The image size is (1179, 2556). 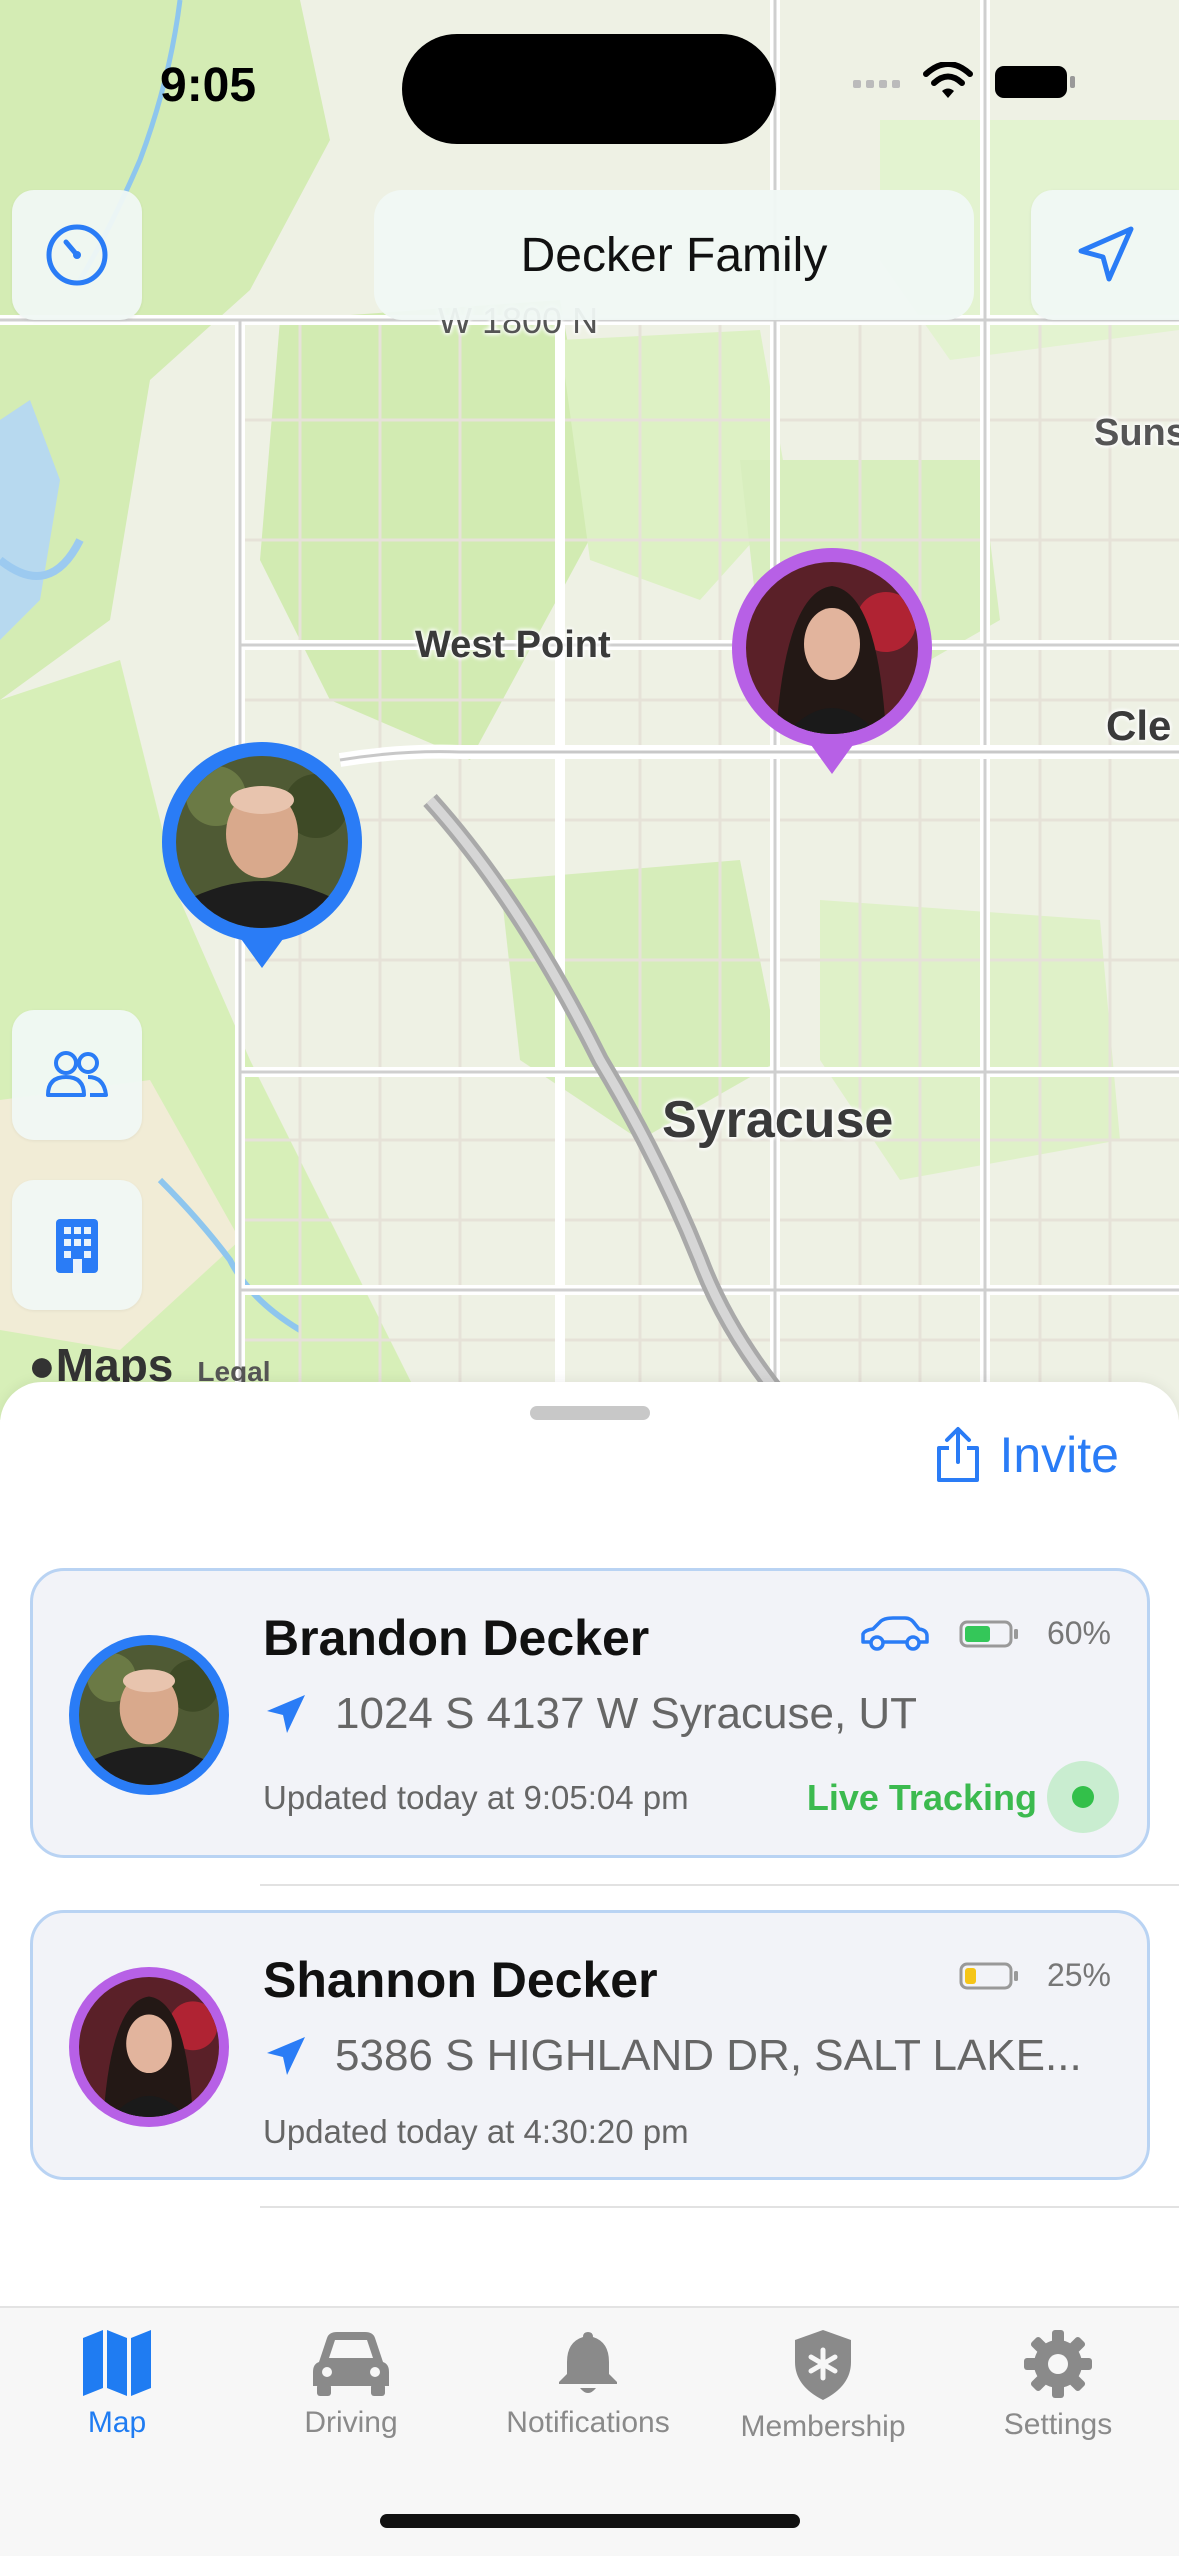 I want to click on member-name: Shannon Decker, so click(x=460, y=1980).